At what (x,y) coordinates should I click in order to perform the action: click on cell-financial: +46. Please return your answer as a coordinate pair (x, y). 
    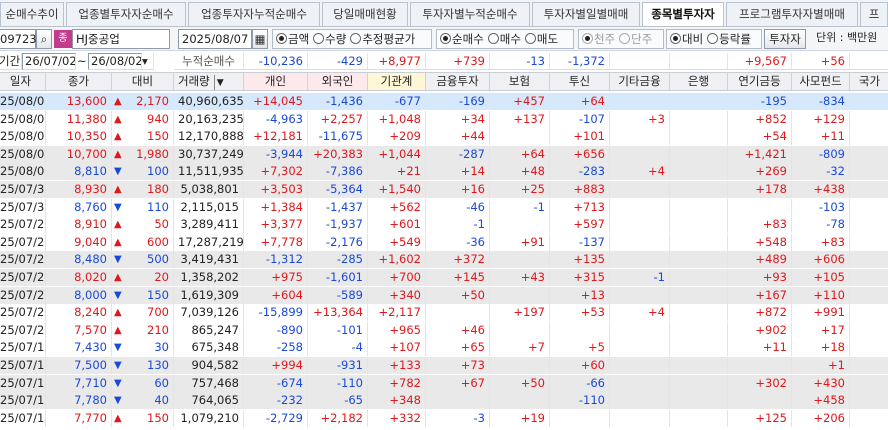
    Looking at the image, I should click on (458, 330).